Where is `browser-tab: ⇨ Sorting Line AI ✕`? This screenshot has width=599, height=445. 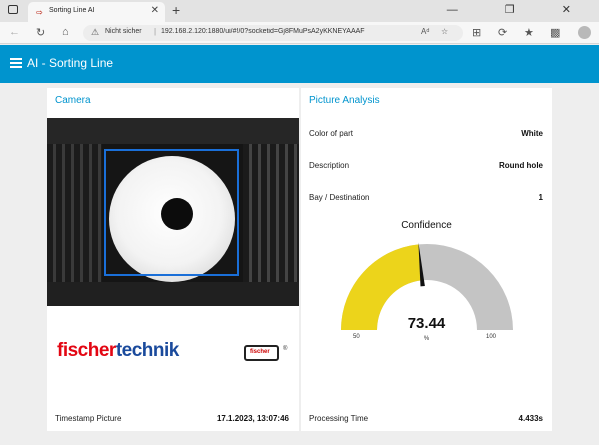 browser-tab: ⇨ Sorting Line AI ✕ is located at coordinates (96, 12).